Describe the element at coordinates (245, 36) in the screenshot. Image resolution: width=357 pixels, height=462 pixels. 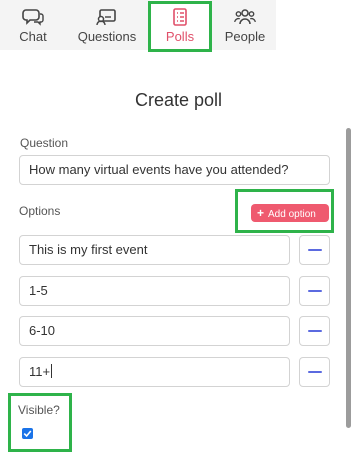
I see `tab-label: People` at that location.